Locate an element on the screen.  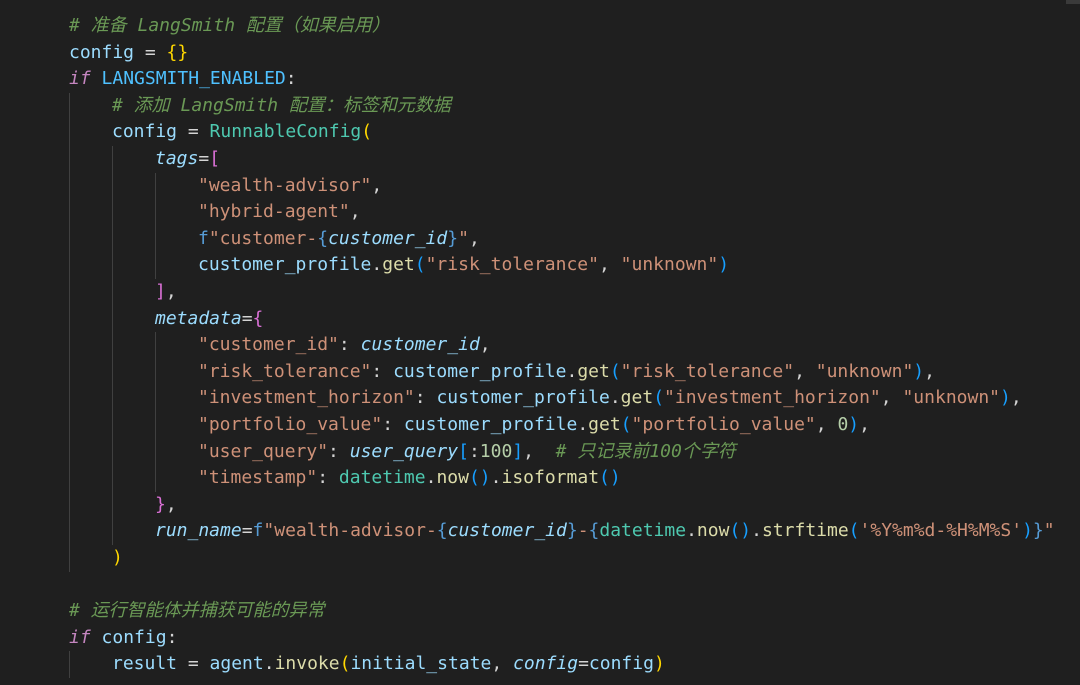
code-token: get is located at coordinates (593, 371).